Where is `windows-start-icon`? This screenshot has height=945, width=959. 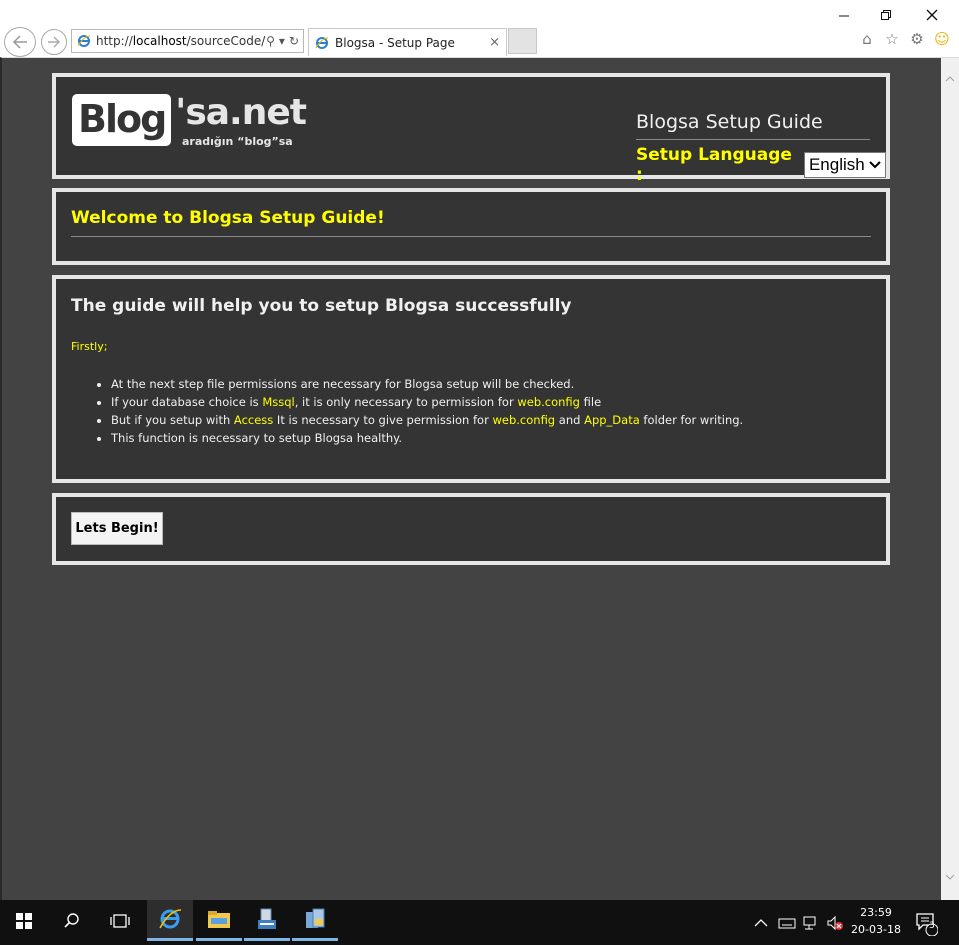 windows-start-icon is located at coordinates (24, 920).